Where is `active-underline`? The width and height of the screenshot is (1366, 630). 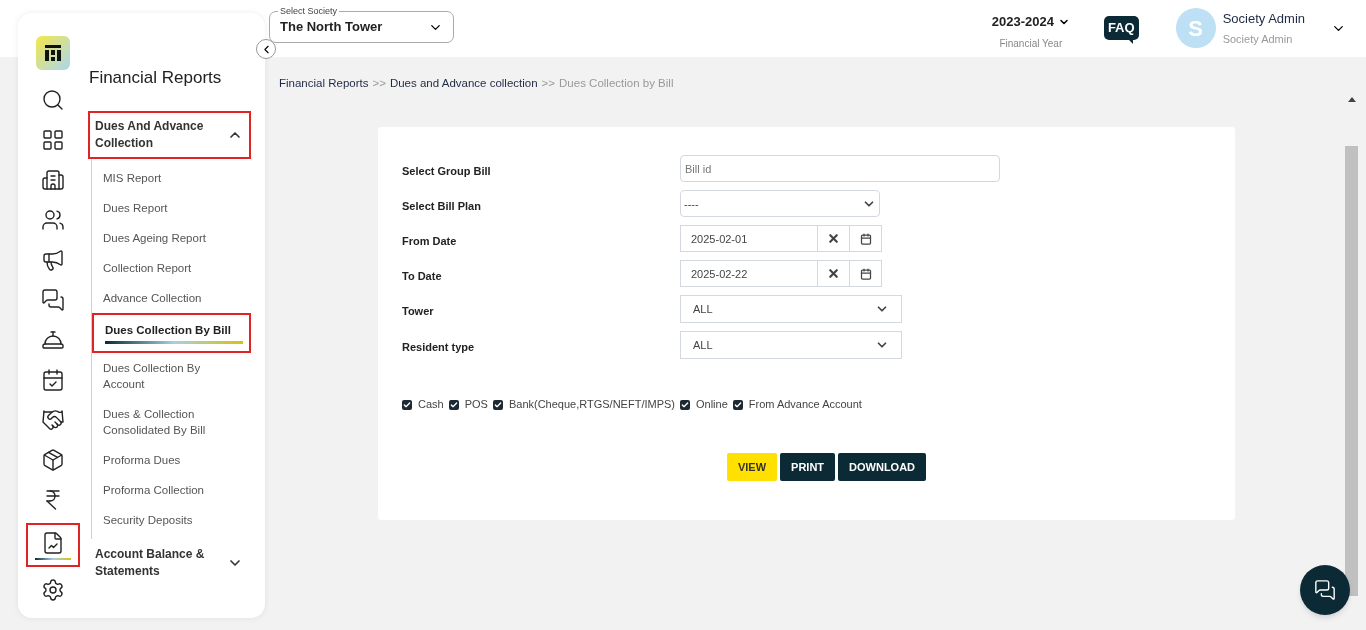 active-underline is located at coordinates (53, 558).